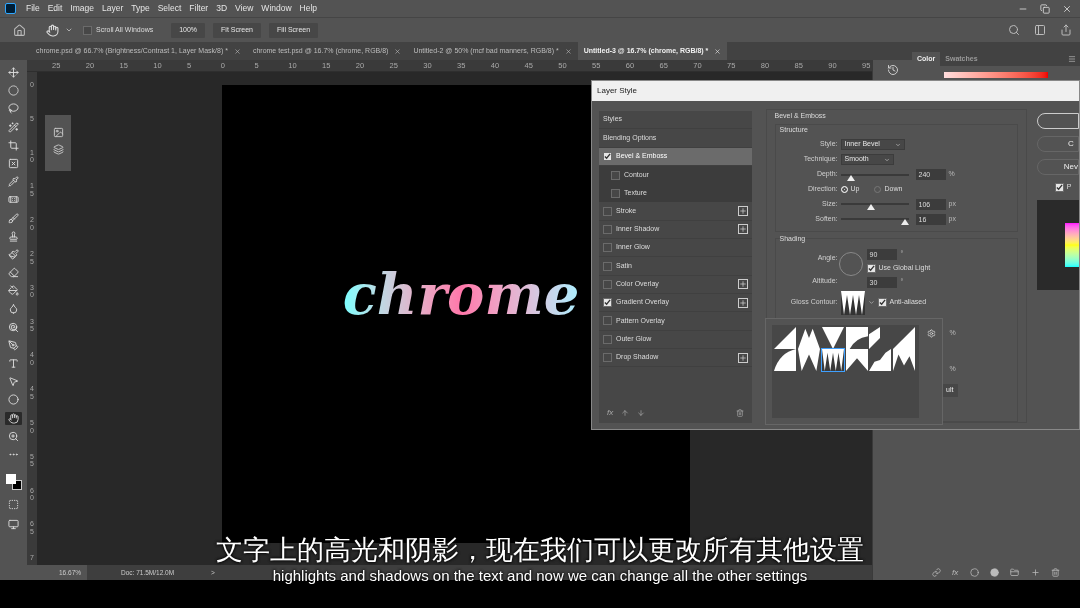 This screenshot has width=1080, height=608. Describe the element at coordinates (140, 8) in the screenshot. I see `menu-item: Type` at that location.